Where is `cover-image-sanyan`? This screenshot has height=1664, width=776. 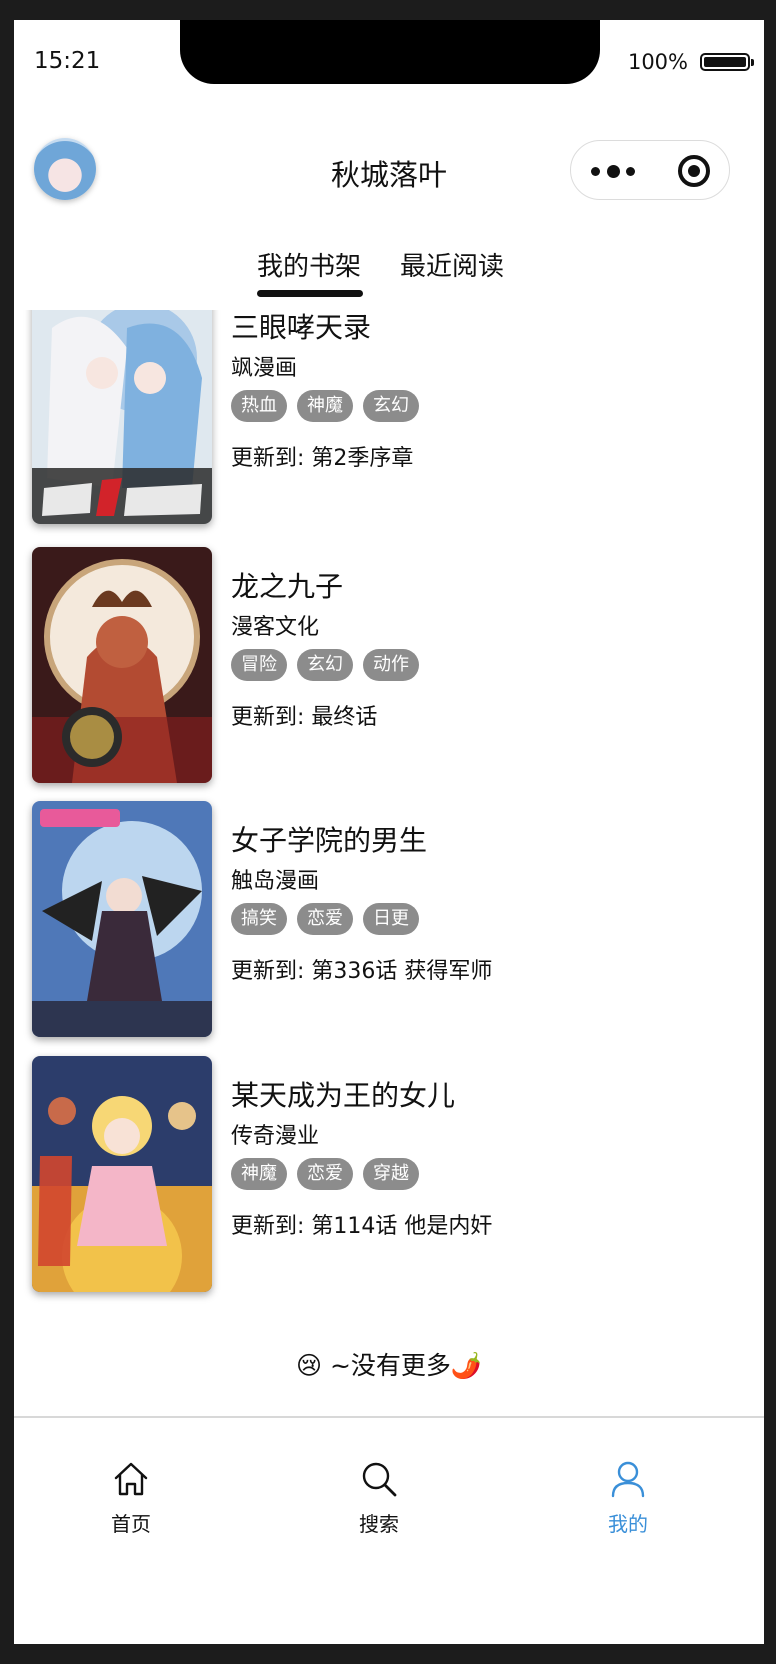 cover-image-sanyan is located at coordinates (122, 417).